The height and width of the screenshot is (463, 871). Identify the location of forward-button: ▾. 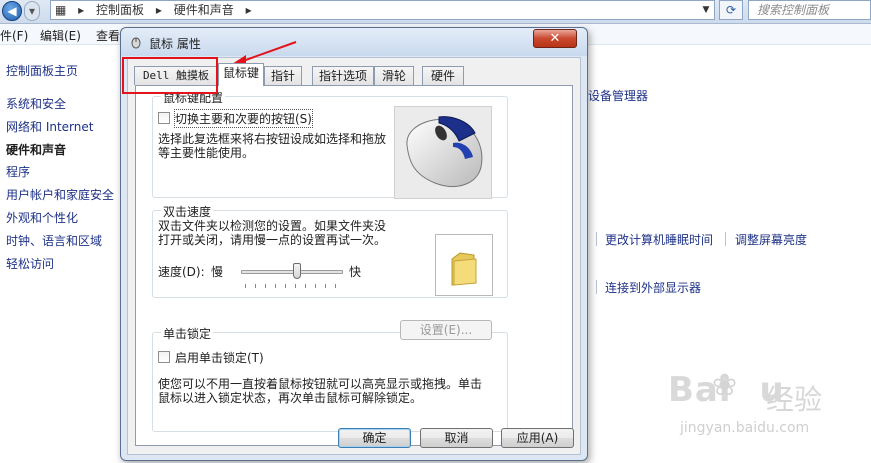
(32, 11).